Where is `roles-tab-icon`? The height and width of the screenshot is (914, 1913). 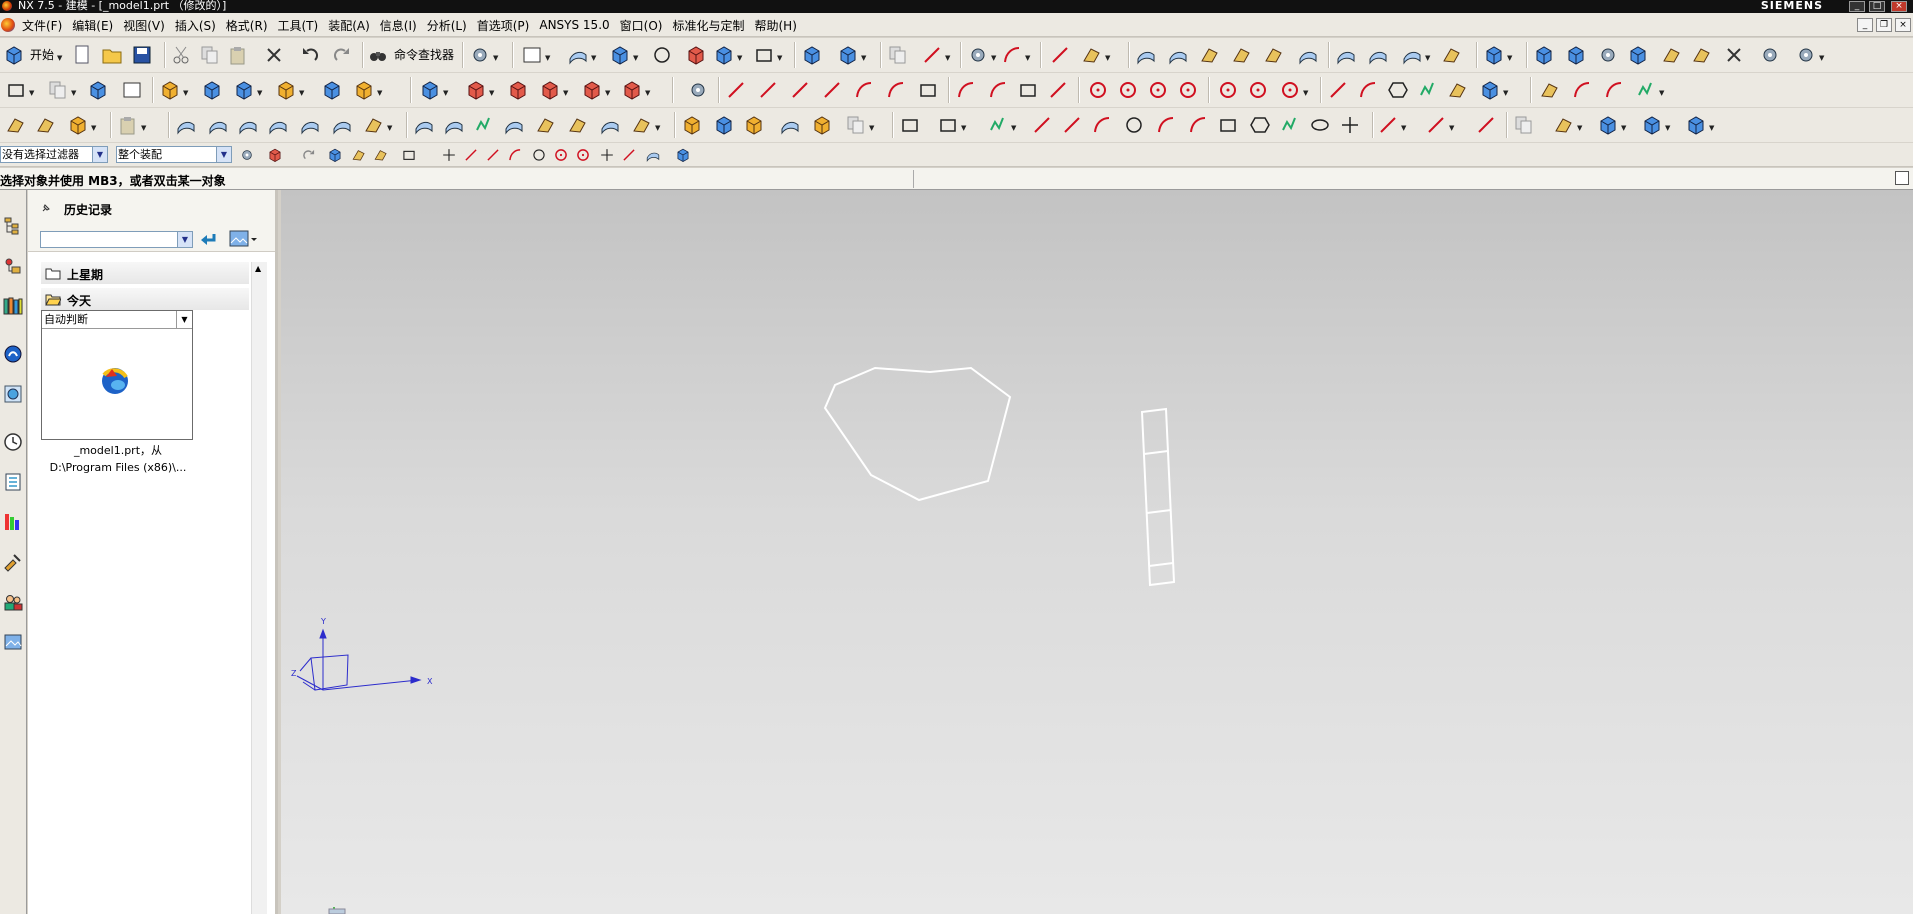
roles-tab-icon is located at coordinates (13, 602).